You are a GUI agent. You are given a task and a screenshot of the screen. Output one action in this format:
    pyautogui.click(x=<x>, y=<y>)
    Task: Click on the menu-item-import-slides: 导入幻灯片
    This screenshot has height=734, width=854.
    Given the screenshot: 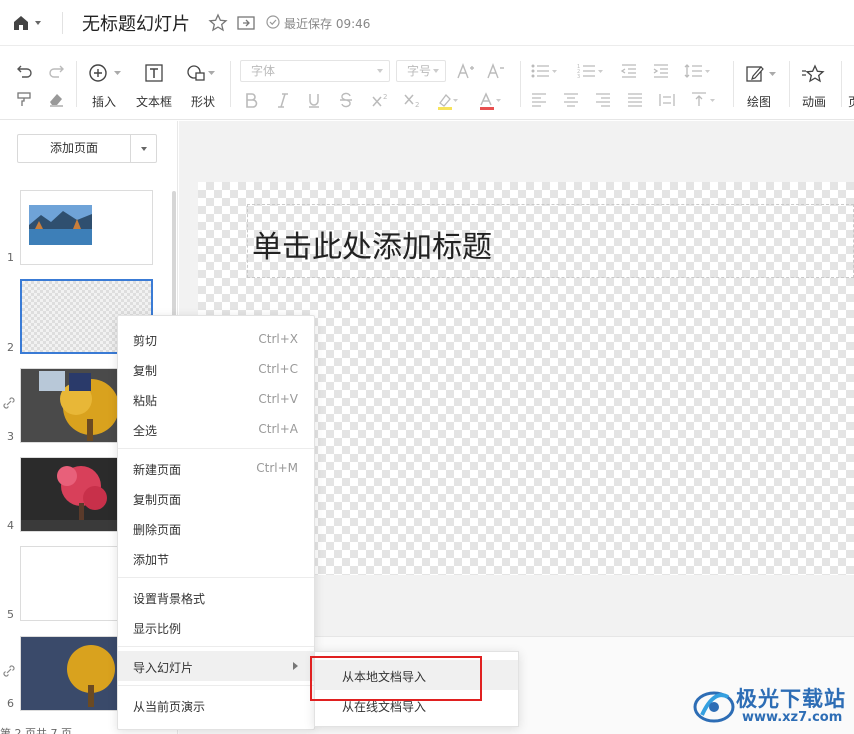 What is the action you would take?
    pyautogui.click(x=216, y=666)
    